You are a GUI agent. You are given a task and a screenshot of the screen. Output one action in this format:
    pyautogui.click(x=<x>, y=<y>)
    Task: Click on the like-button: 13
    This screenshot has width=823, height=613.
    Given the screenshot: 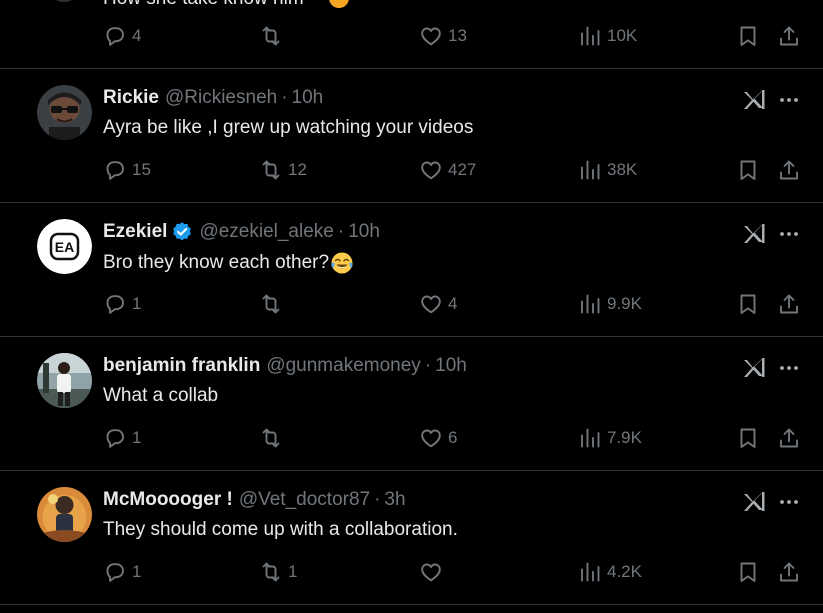 What is the action you would take?
    pyautogui.click(x=443, y=36)
    